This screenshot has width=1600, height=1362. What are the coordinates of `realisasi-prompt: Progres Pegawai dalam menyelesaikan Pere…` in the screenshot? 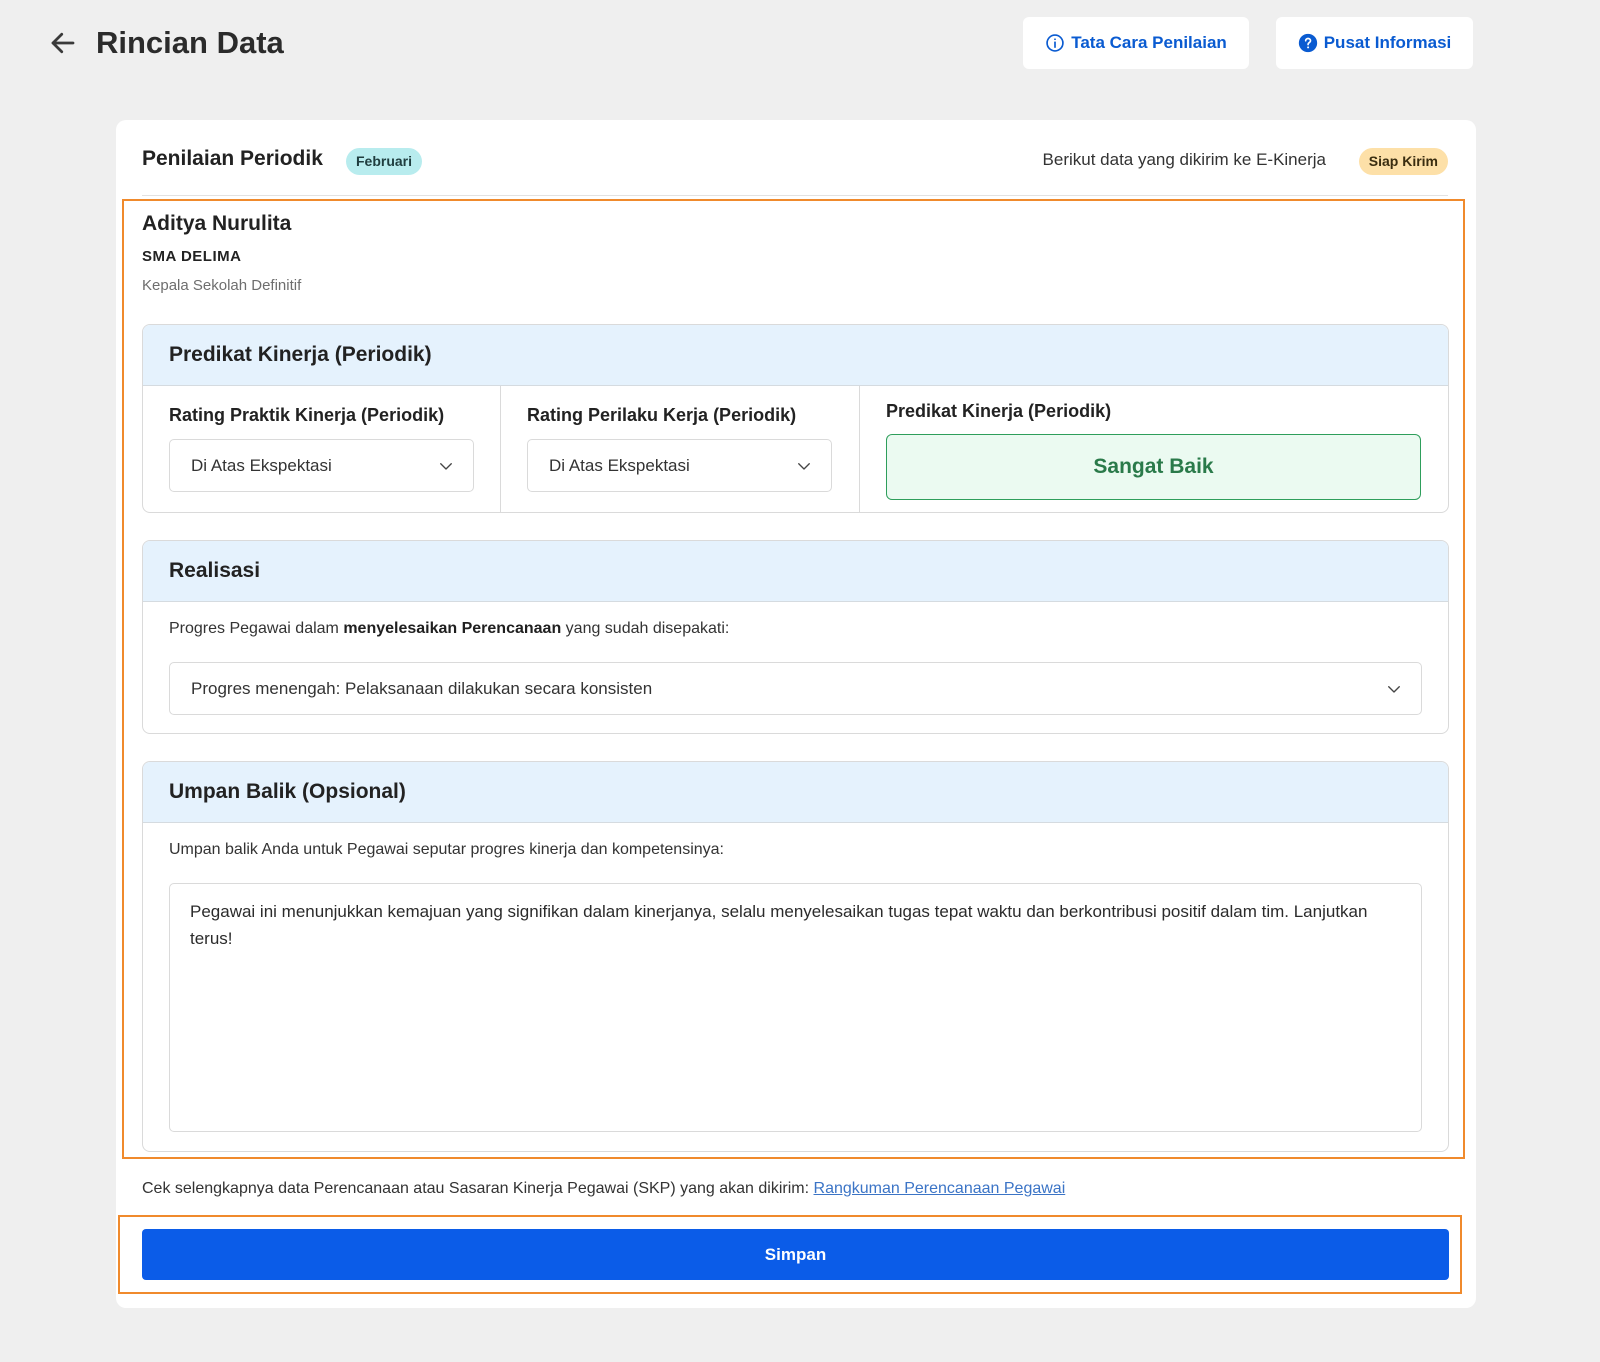 It's located at (449, 629).